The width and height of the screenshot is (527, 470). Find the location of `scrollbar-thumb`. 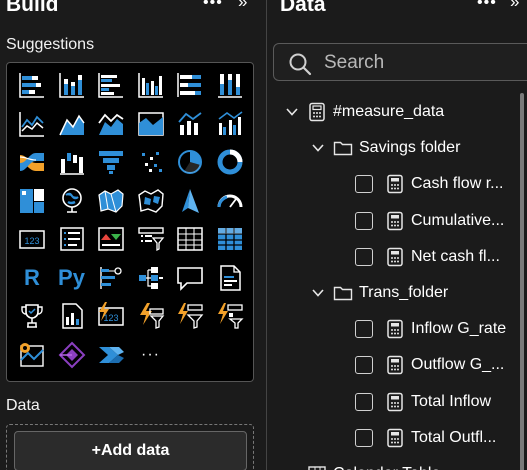

scrollbar-thumb is located at coordinates (522, 281).